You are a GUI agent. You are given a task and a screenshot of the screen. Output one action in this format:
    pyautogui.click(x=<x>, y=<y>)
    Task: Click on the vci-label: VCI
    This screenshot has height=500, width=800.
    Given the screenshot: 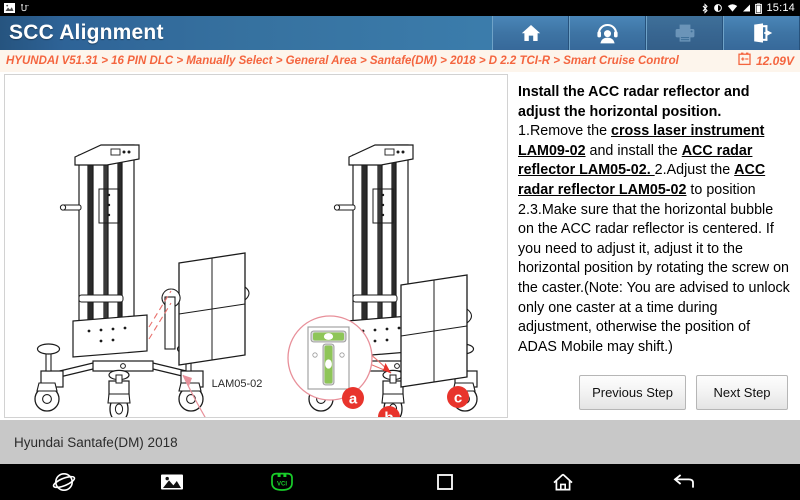 What is the action you would take?
    pyautogui.click(x=282, y=485)
    